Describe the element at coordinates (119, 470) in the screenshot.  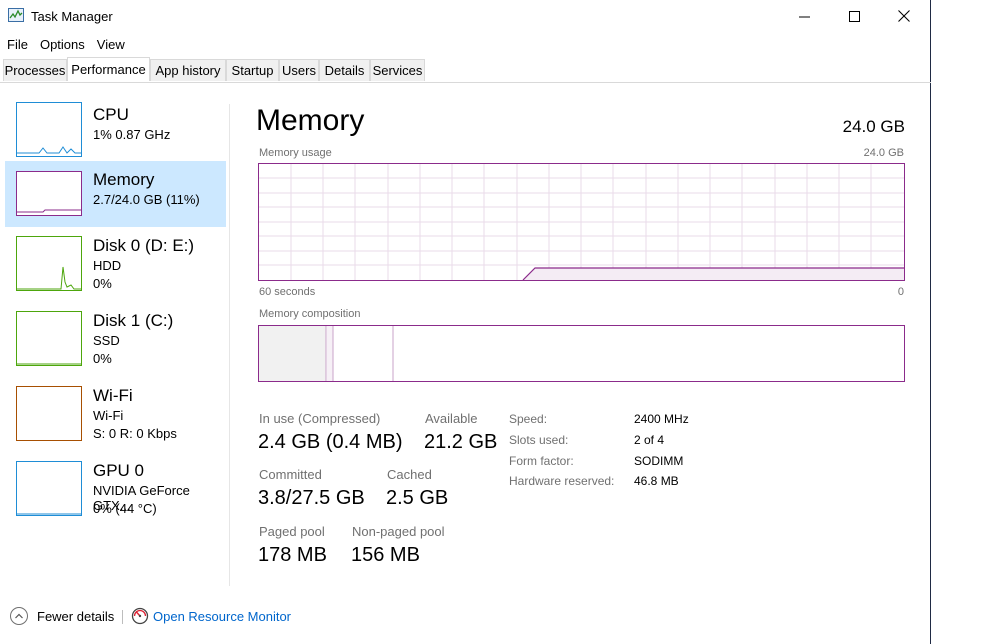
I see `sidebar-item-label: GPU 0` at that location.